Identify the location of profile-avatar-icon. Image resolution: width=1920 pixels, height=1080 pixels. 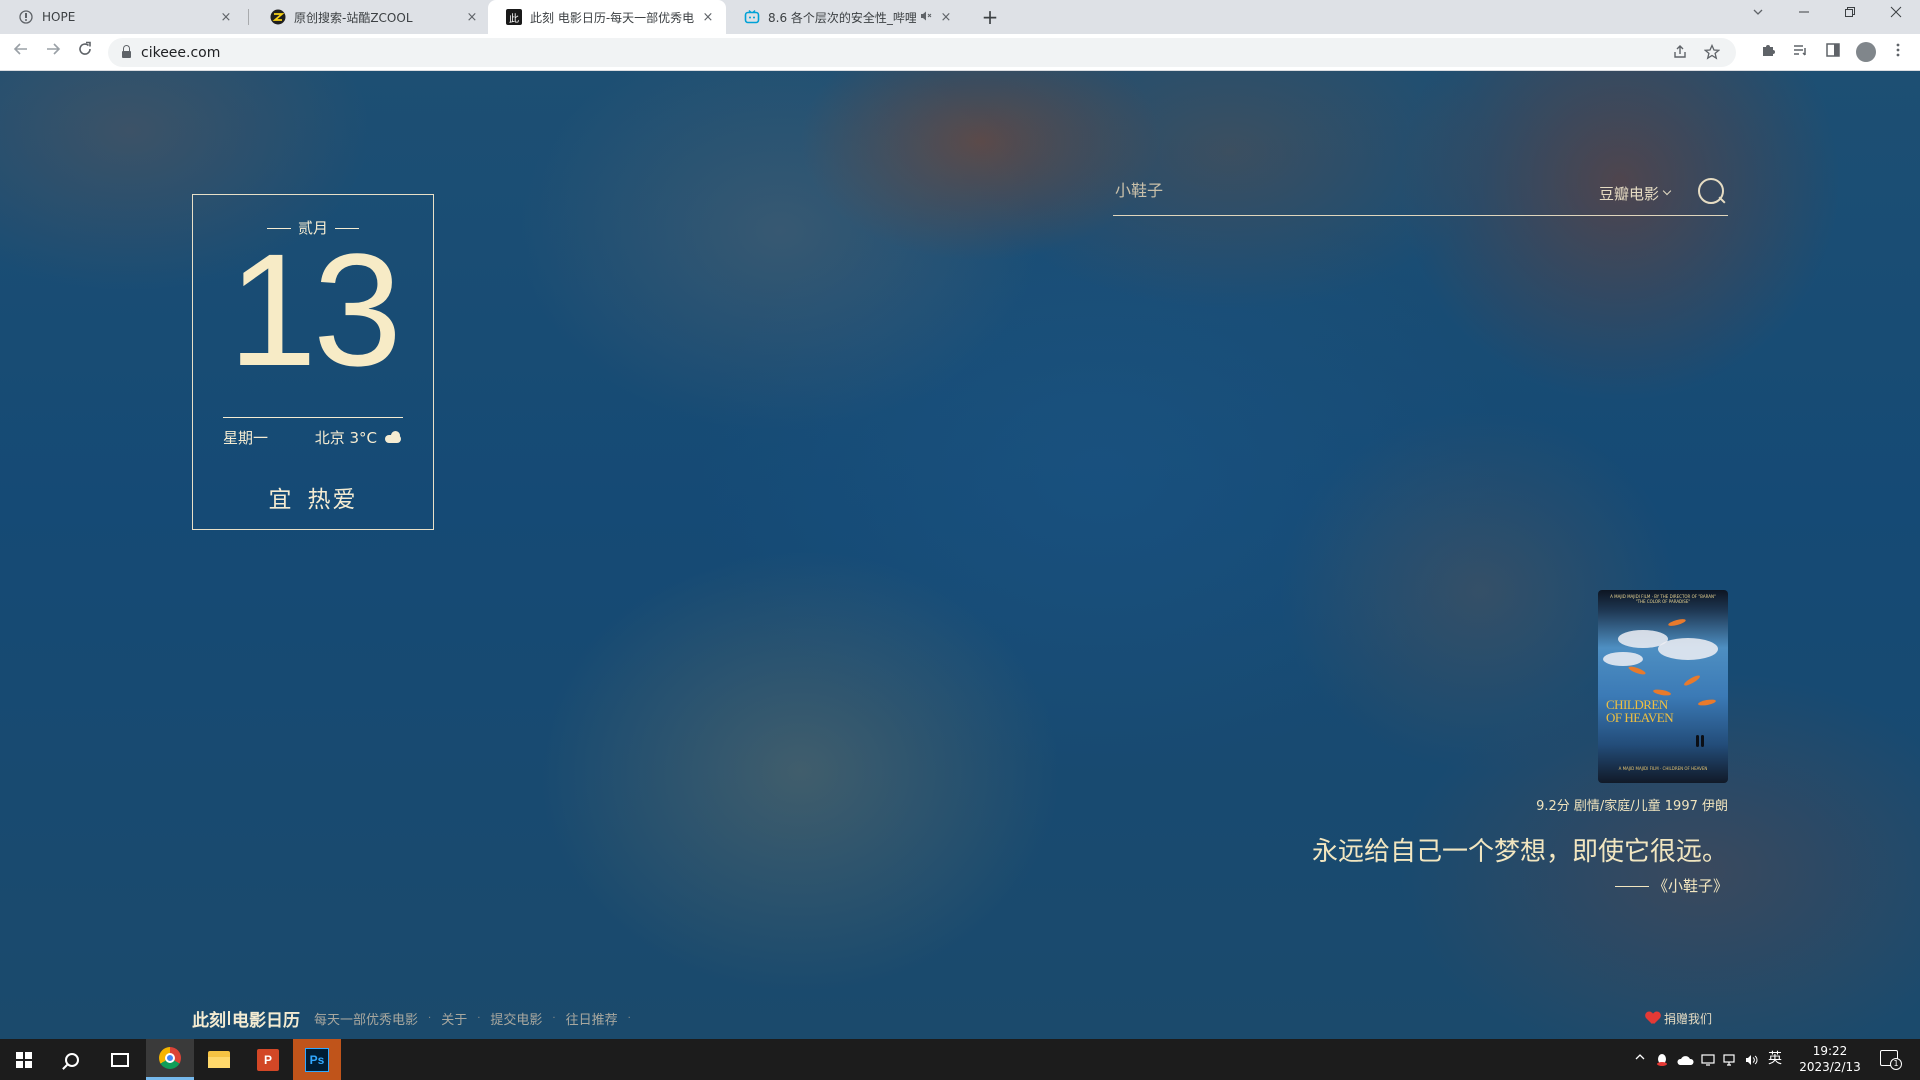
(1866, 52).